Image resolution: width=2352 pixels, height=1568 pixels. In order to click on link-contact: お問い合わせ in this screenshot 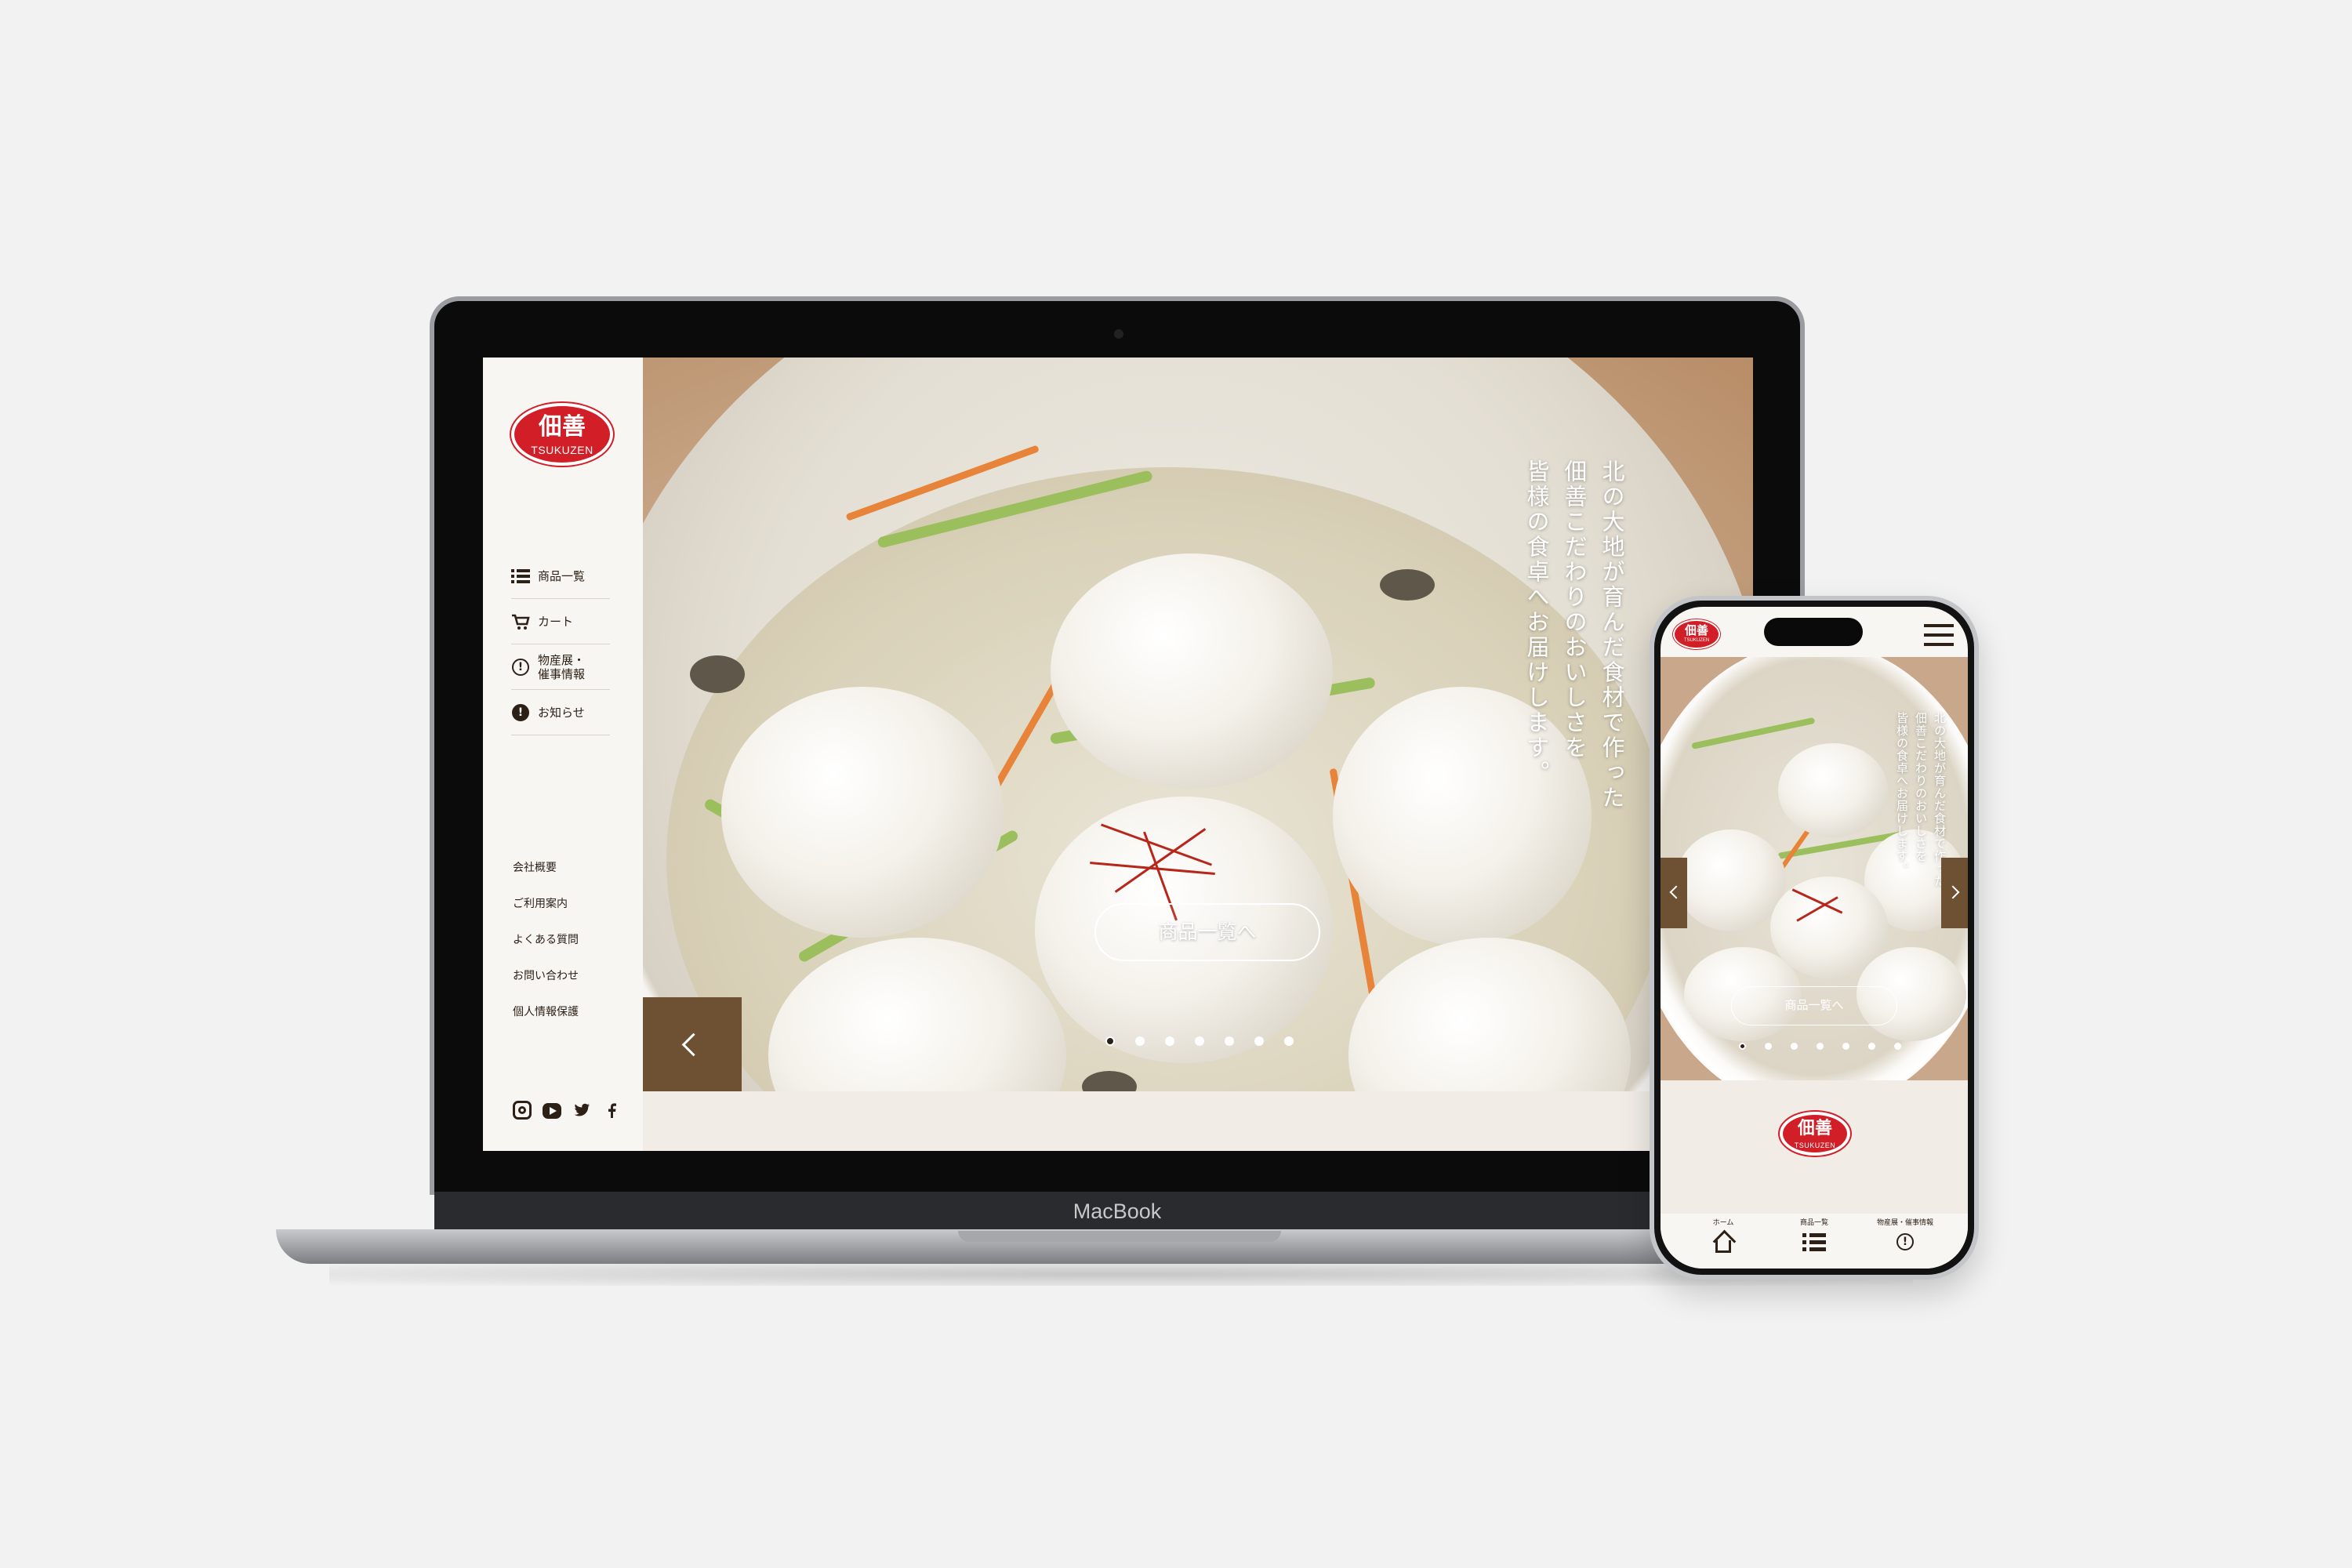, I will do `click(546, 985)`.